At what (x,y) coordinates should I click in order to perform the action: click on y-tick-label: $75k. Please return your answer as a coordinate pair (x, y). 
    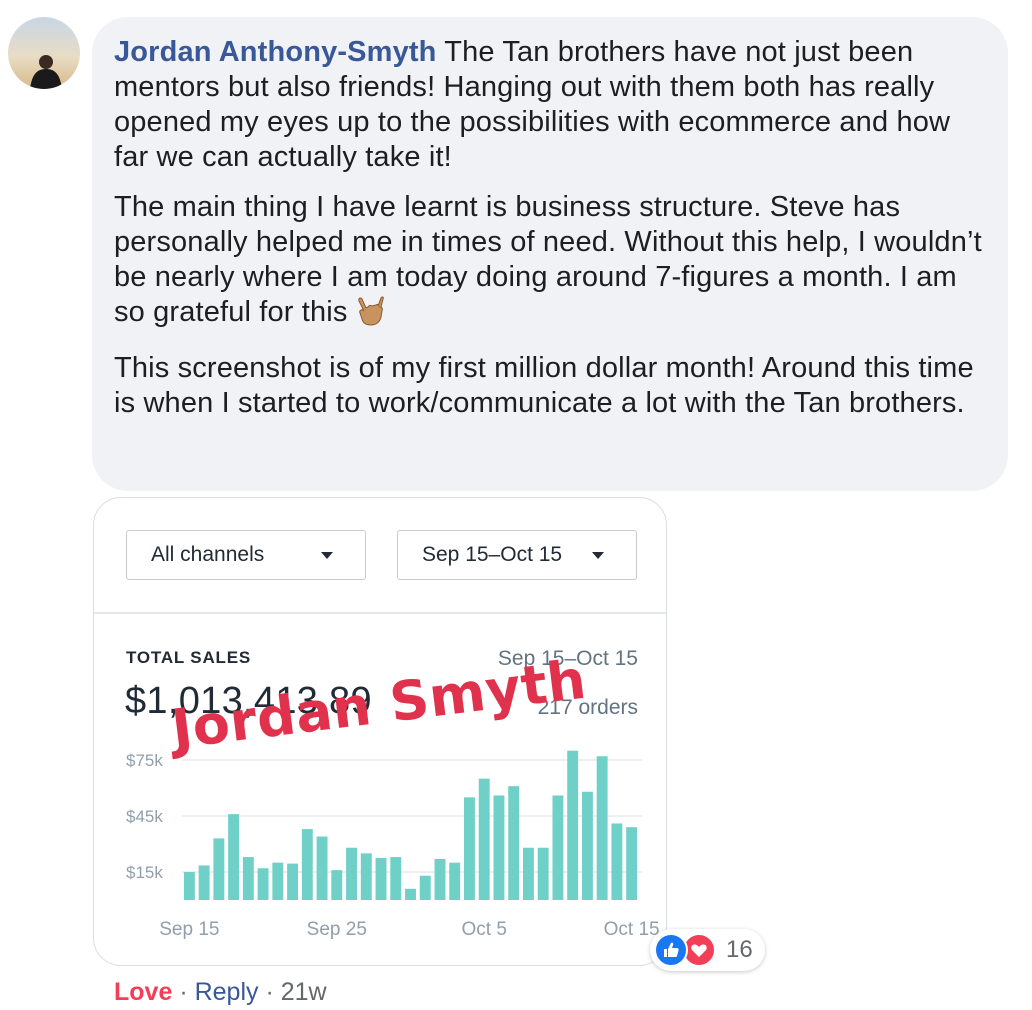
    Looking at the image, I should click on (144, 760).